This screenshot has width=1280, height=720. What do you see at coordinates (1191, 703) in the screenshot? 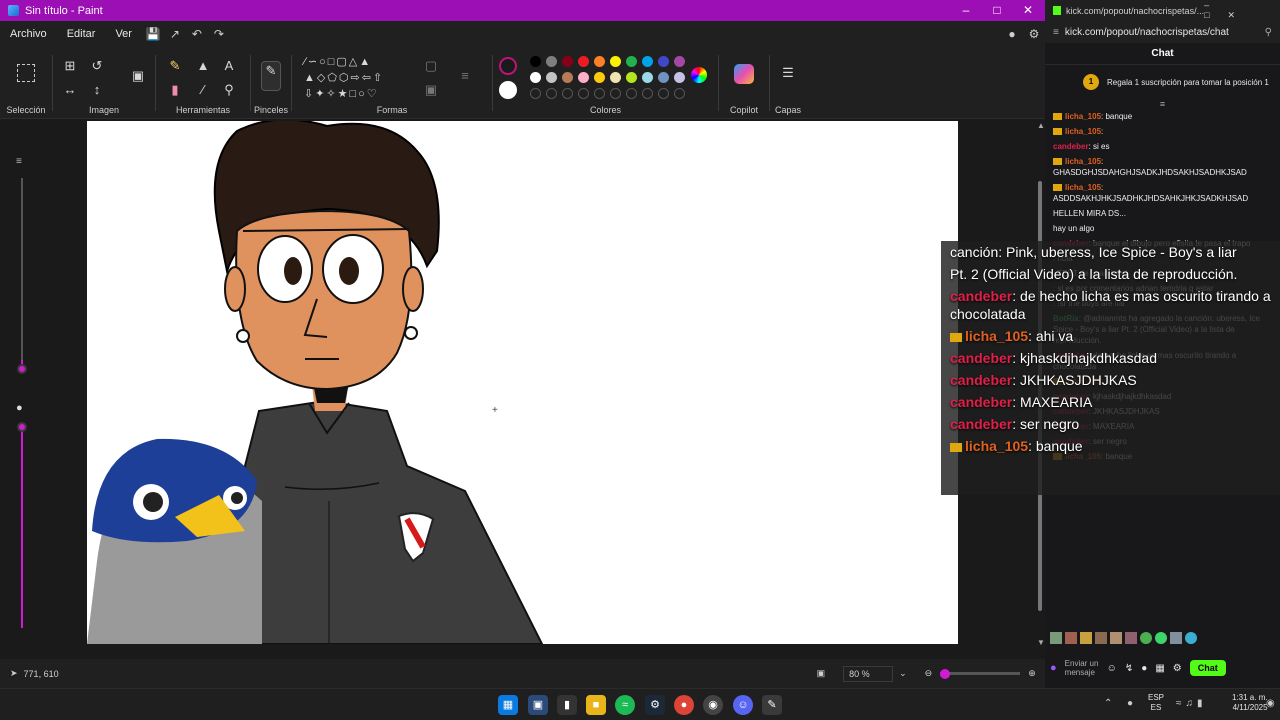
I see `wifi-volume-battery-icon: ≈♫▮` at bounding box center [1191, 703].